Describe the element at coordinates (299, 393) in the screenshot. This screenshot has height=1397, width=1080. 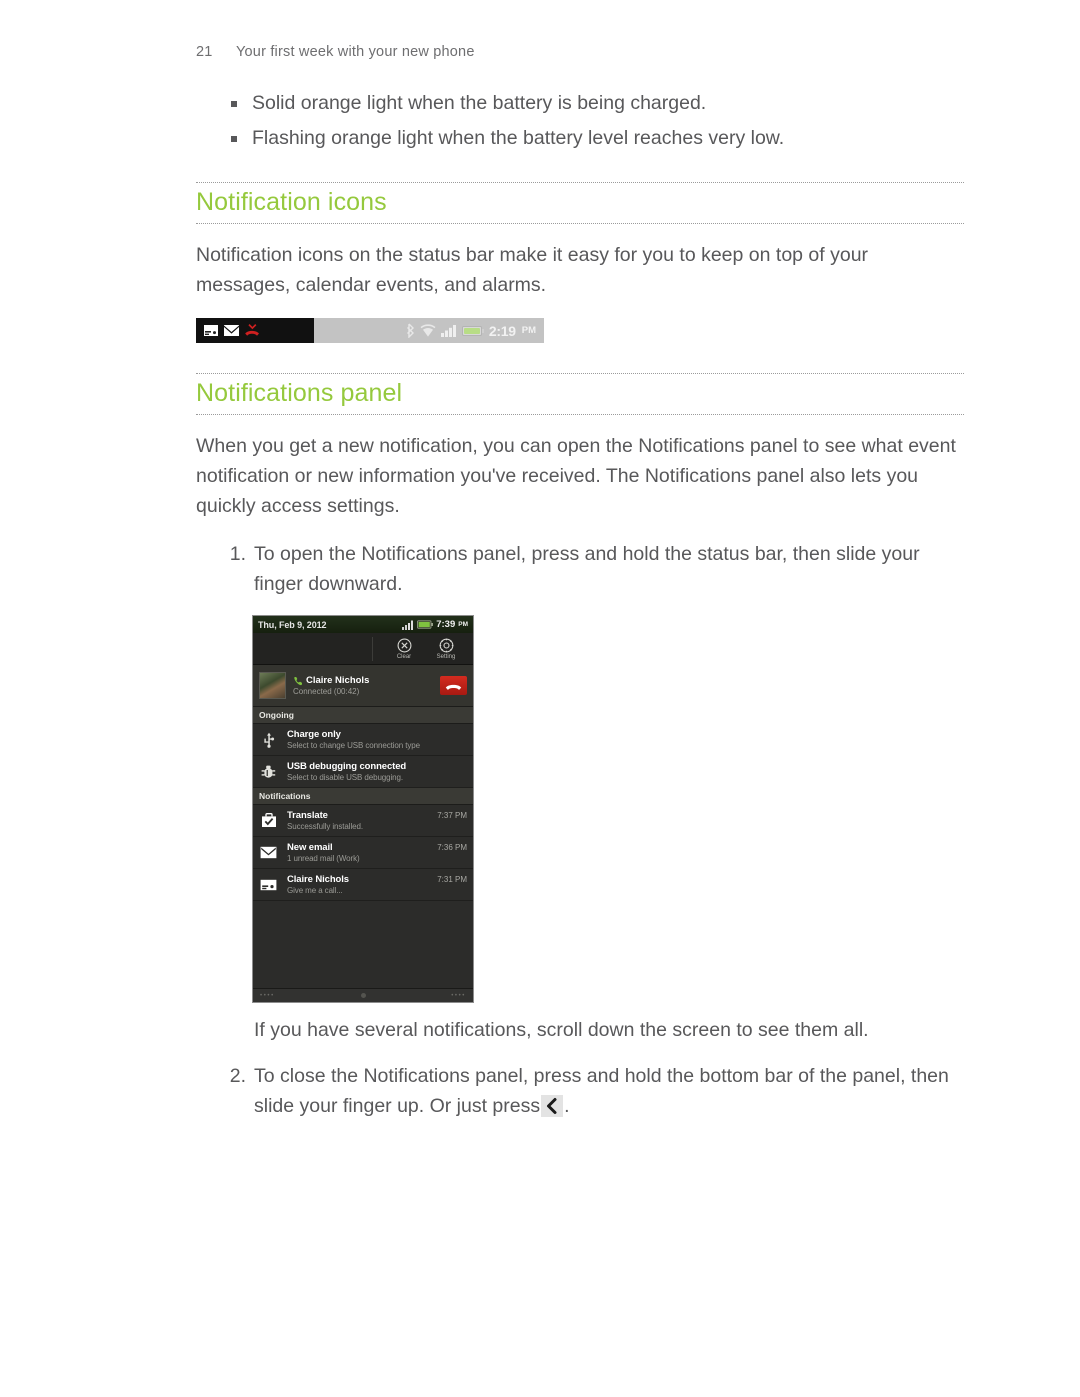
I see `heading-text: Notifications panel` at that location.